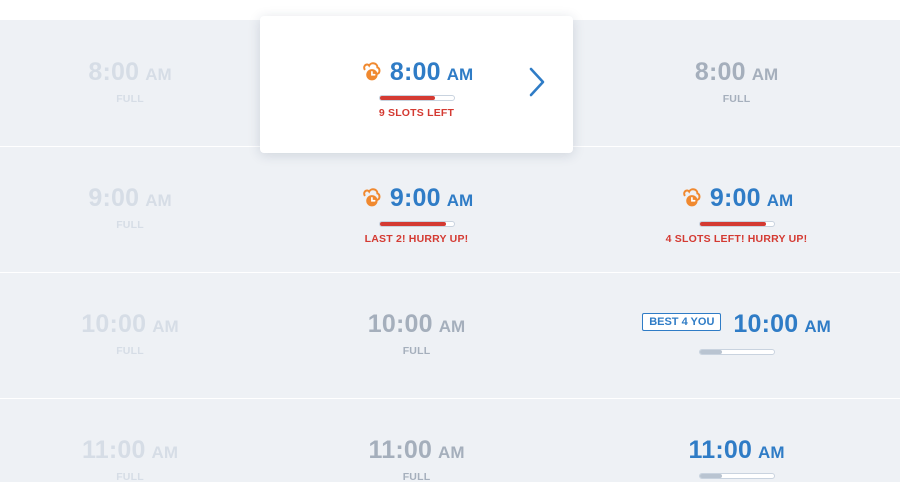 The height and width of the screenshot is (483, 900). I want to click on slot-status: LAST 2! HURRY UP!, so click(416, 239).